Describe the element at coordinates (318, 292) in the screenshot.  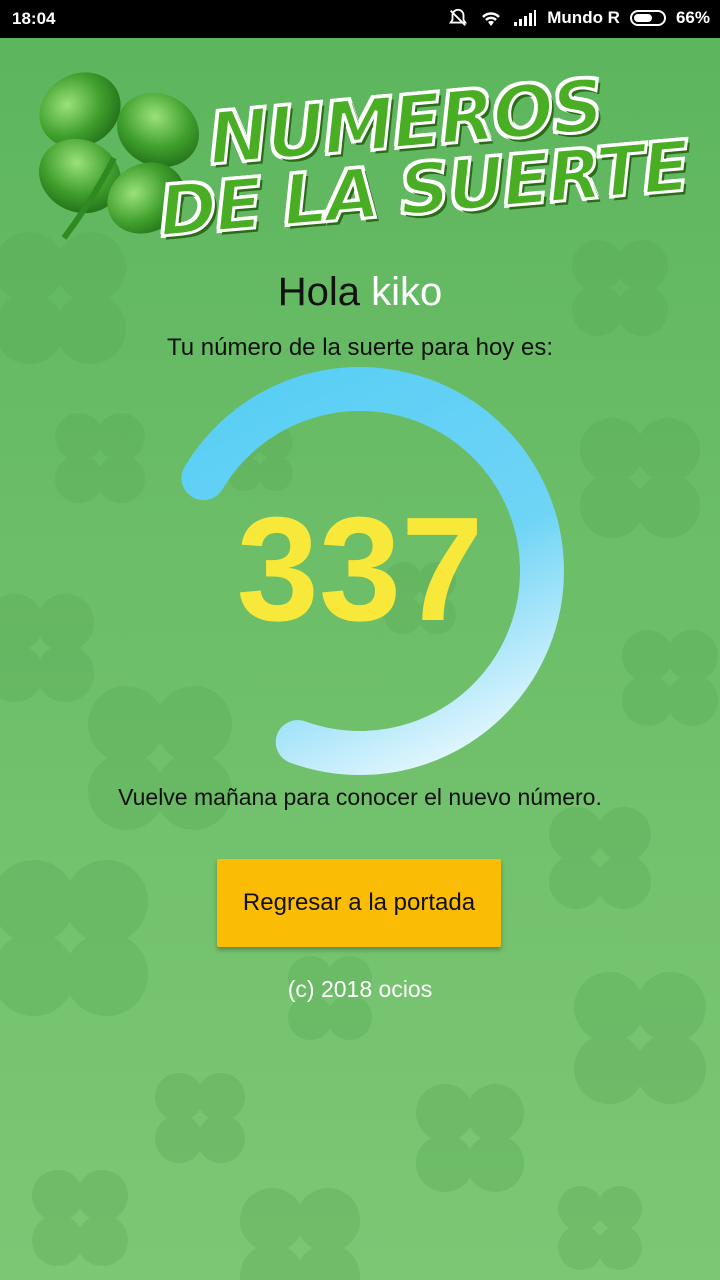
I see `greeting-hello: Hola` at that location.